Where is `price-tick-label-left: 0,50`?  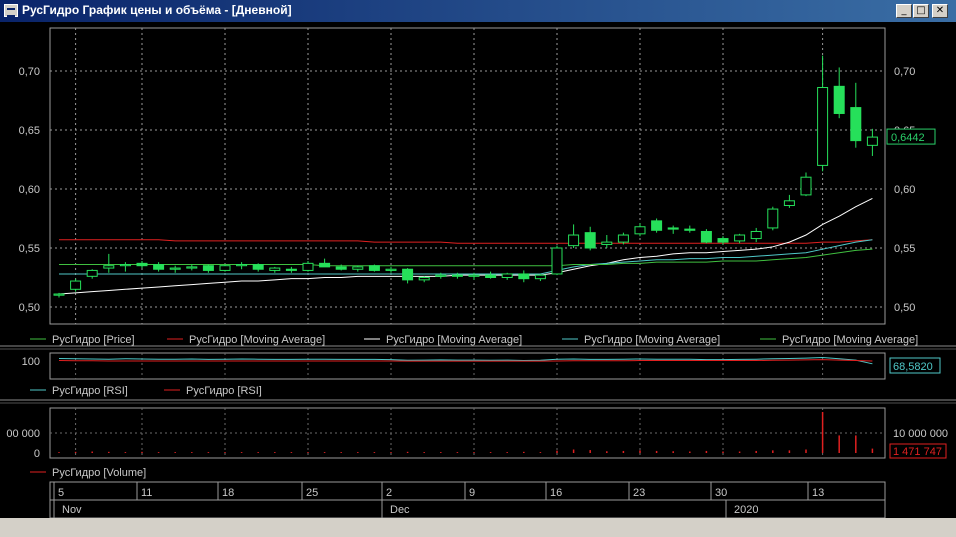
price-tick-label-left: 0,50 is located at coordinates (29, 308).